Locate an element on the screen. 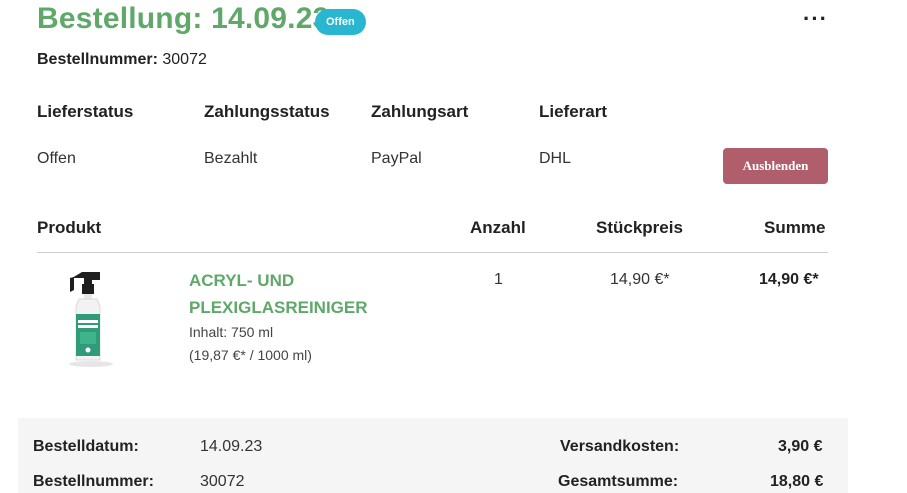  hide-button: Ausblenden is located at coordinates (775, 166).